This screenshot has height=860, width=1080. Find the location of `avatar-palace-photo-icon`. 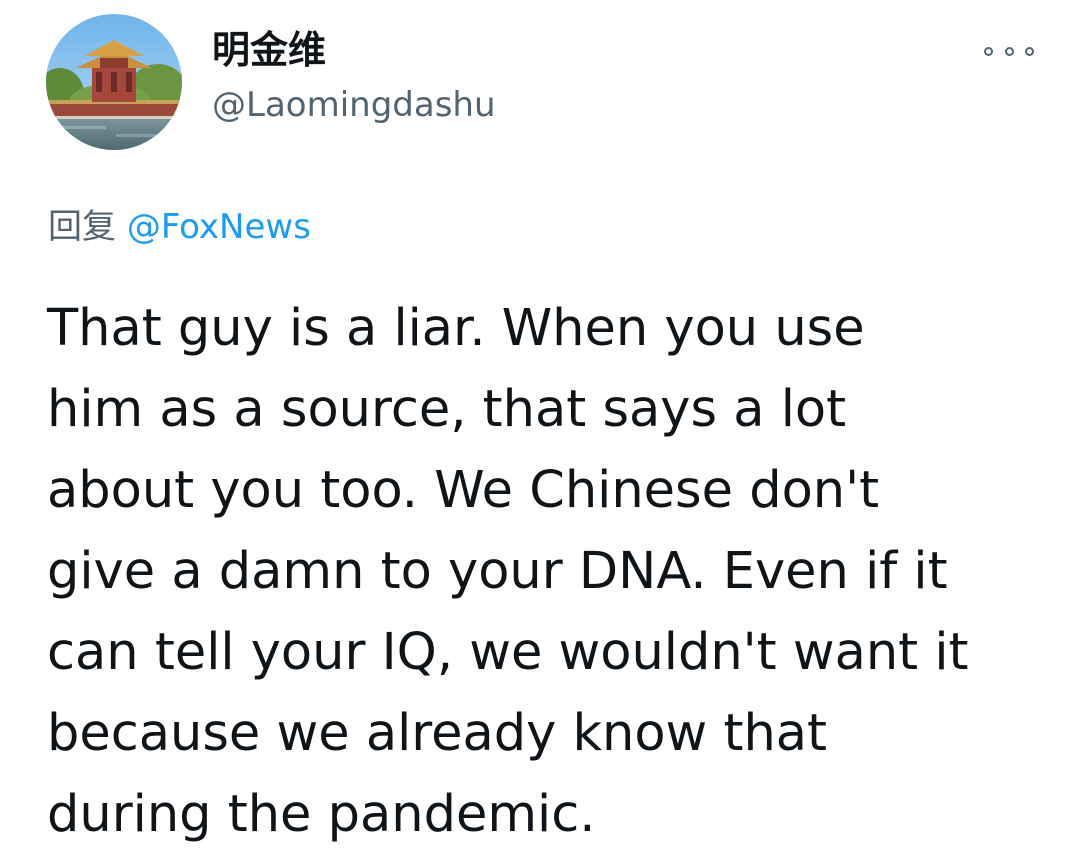

avatar-palace-photo-icon is located at coordinates (114, 82).